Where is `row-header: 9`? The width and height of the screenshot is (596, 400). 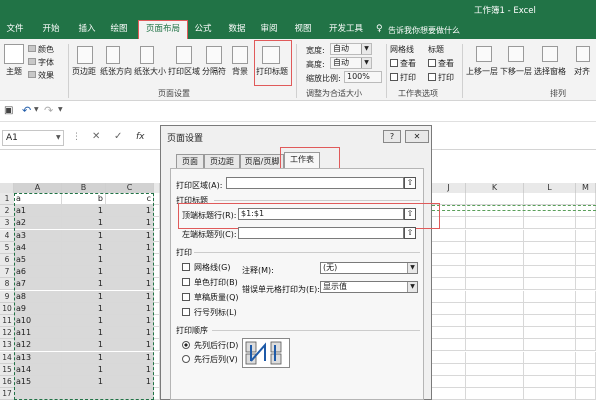 row-header: 9 is located at coordinates (7, 296).